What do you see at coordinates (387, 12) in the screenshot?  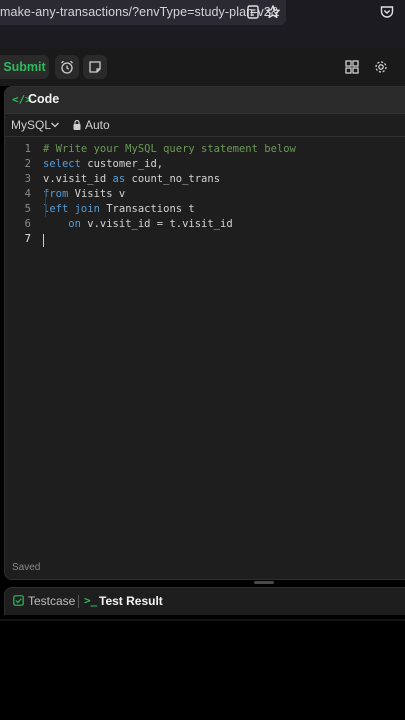 I see `pocket-icon` at bounding box center [387, 12].